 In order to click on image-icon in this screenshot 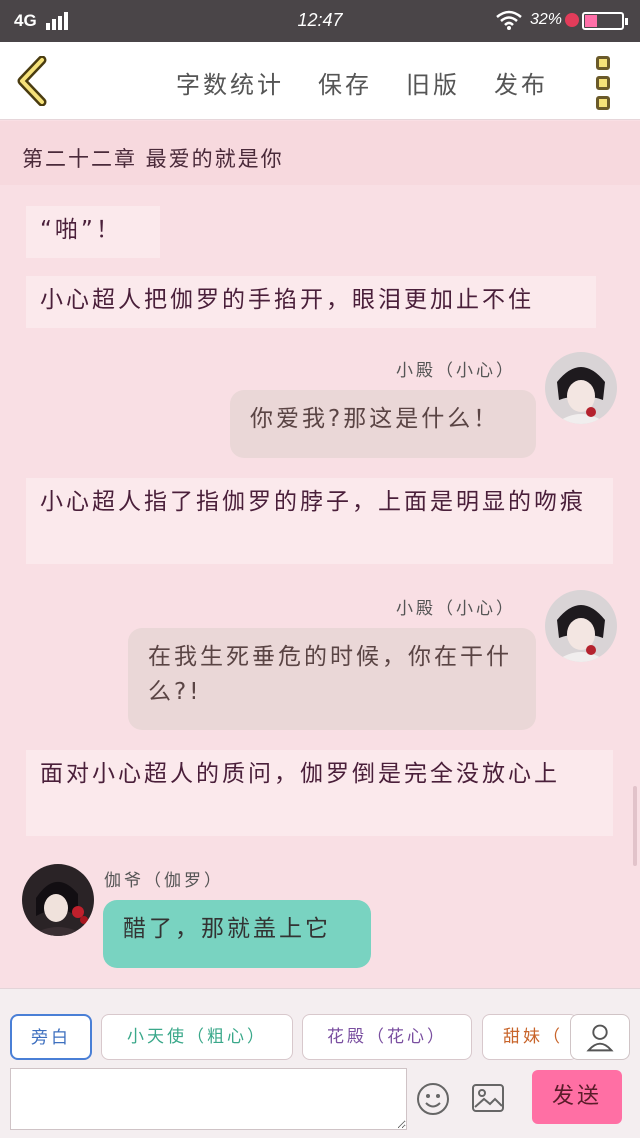, I will do `click(488, 1098)`.